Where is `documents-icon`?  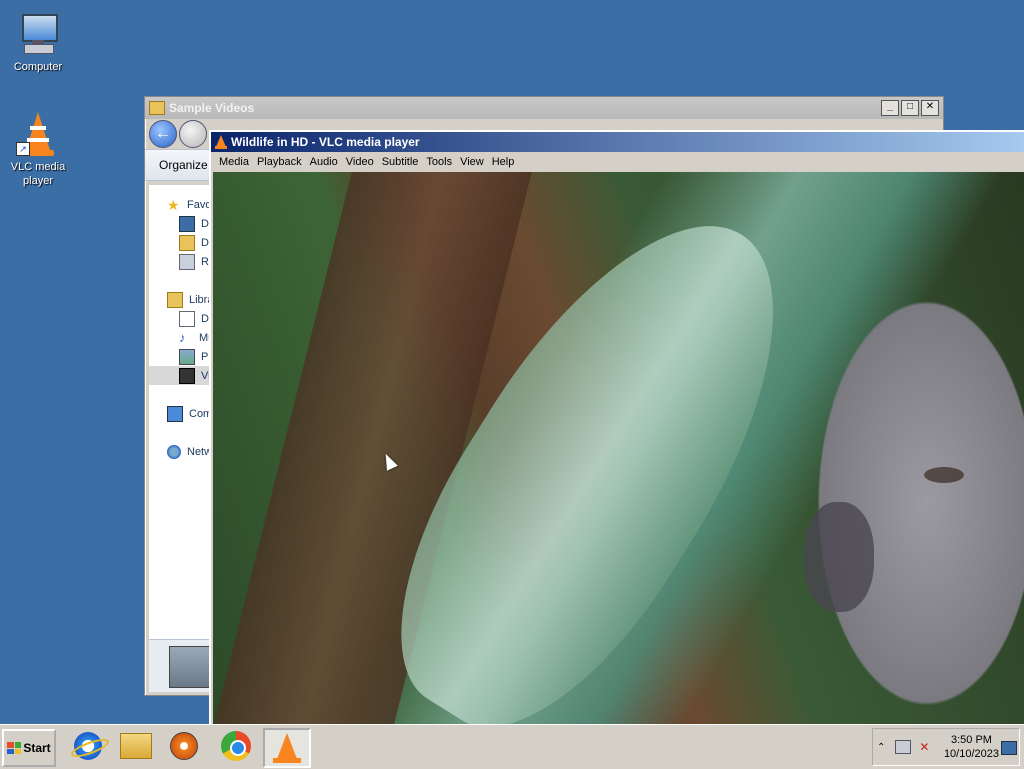
documents-icon is located at coordinates (187, 318).